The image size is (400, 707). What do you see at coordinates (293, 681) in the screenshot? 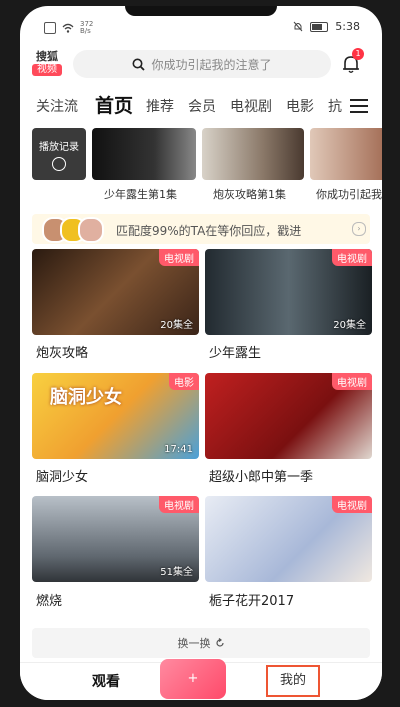
I see `nav-mine: 我的` at bounding box center [293, 681].